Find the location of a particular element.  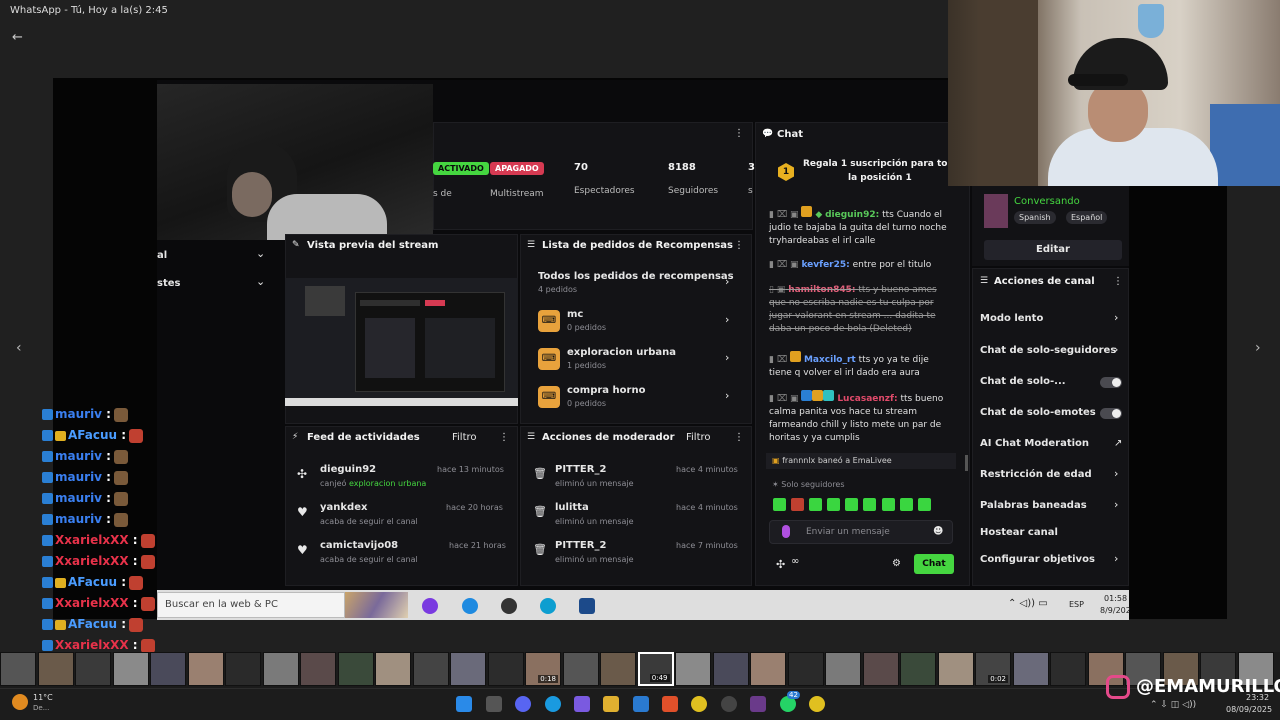

thumbnail: 0:02 is located at coordinates (993, 669).